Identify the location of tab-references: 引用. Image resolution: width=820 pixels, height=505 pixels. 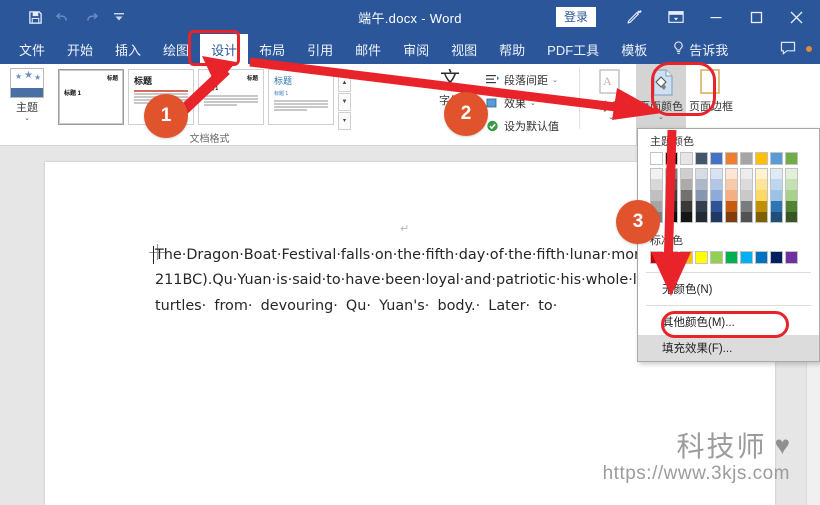
(320, 49).